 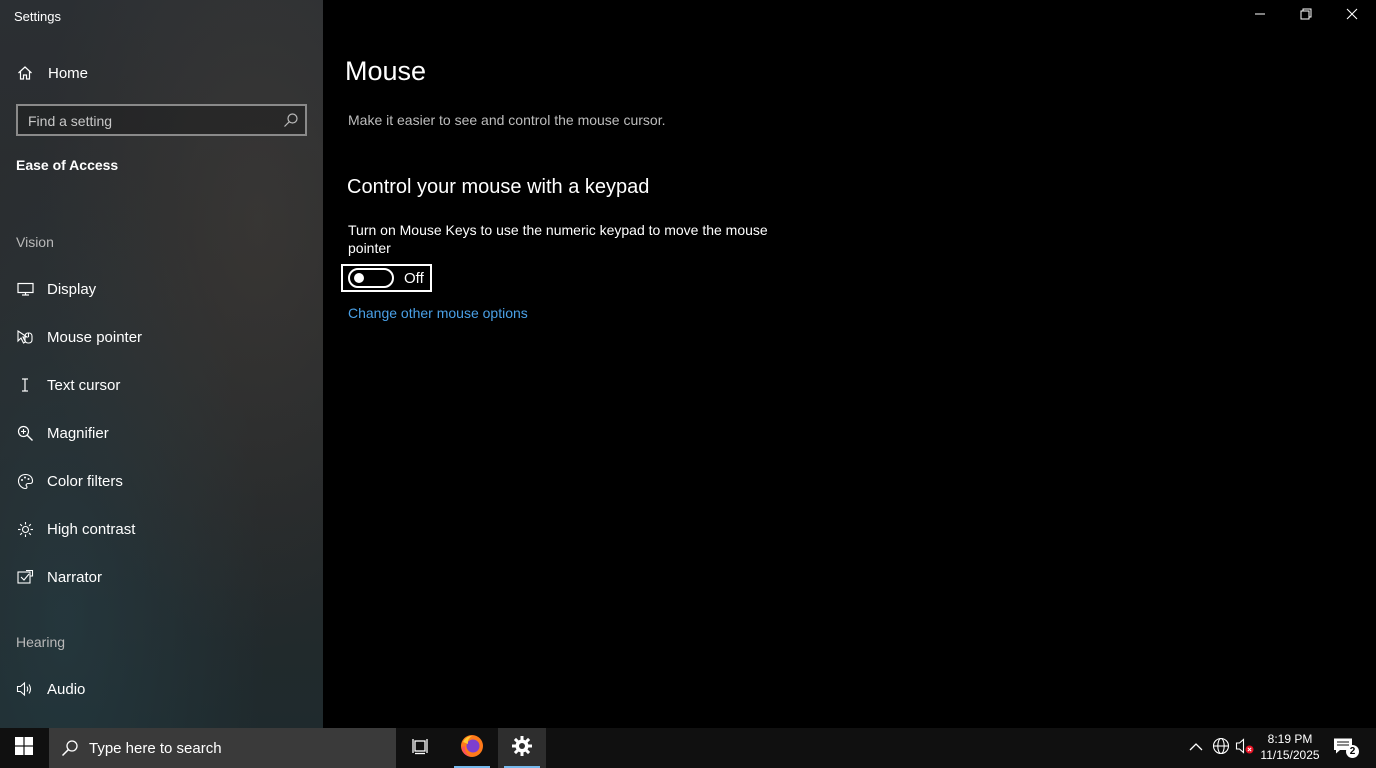 I want to click on section-heading: Control your mouse with a keypad, so click(x=498, y=187).